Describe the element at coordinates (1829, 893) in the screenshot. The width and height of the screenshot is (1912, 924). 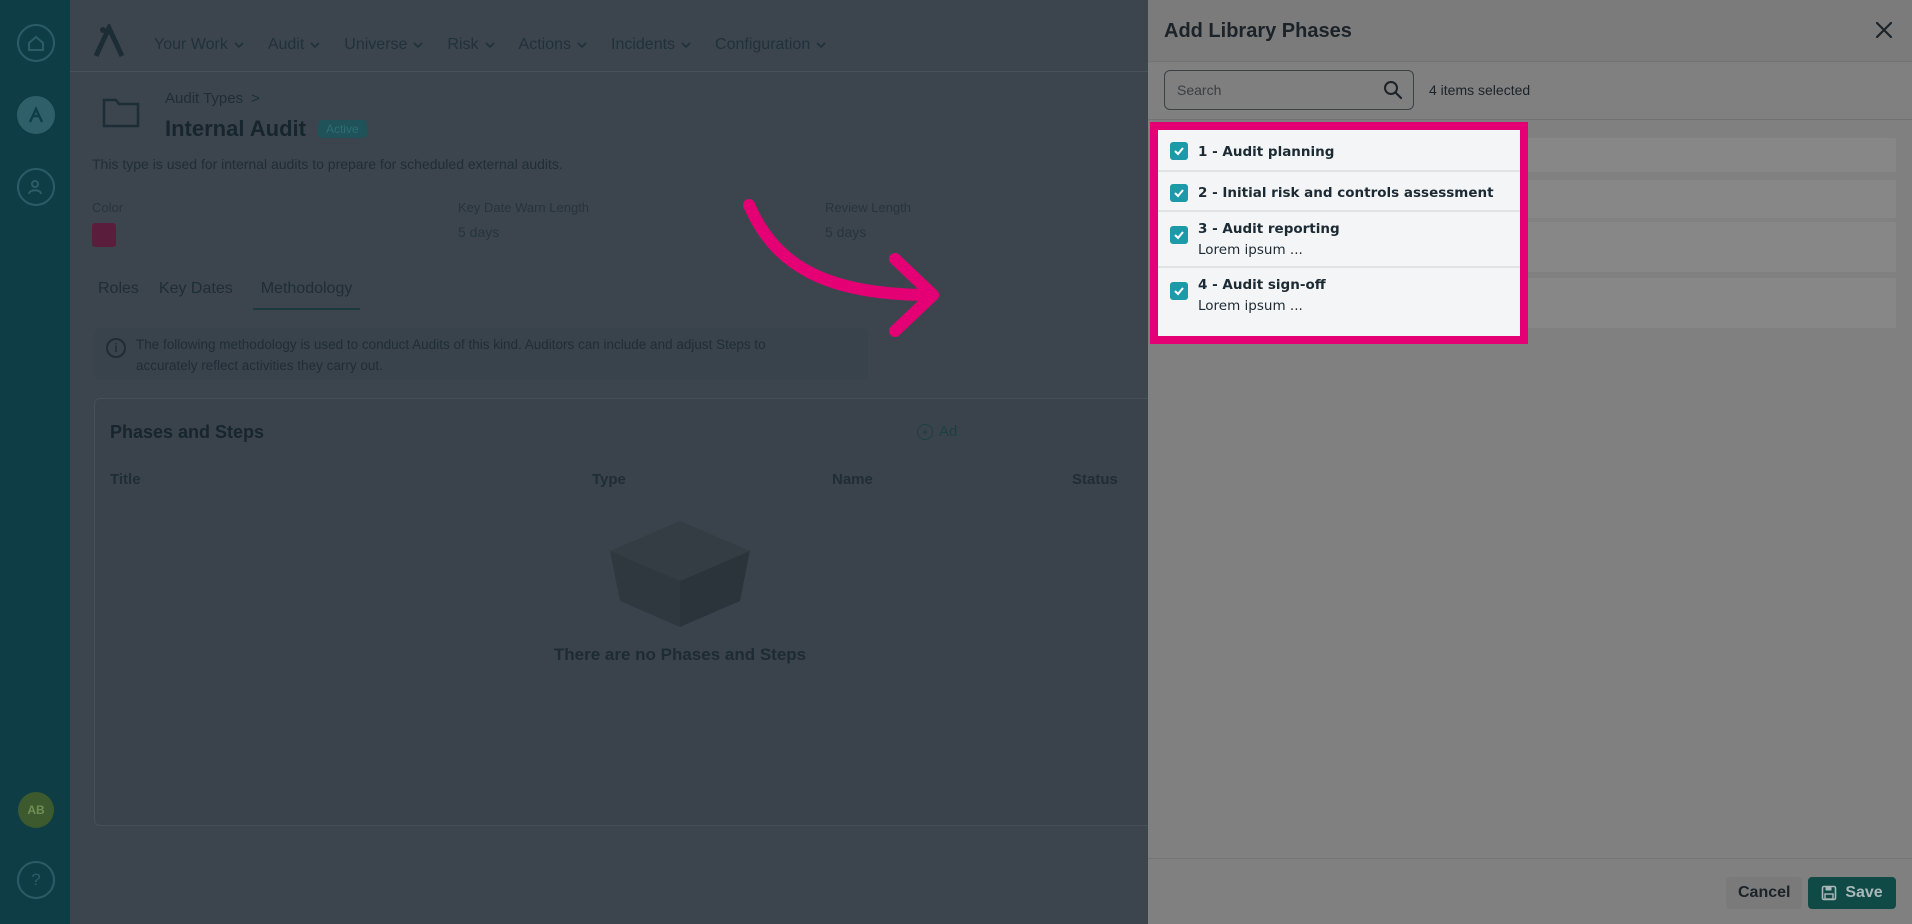
I see `save-icon` at that location.